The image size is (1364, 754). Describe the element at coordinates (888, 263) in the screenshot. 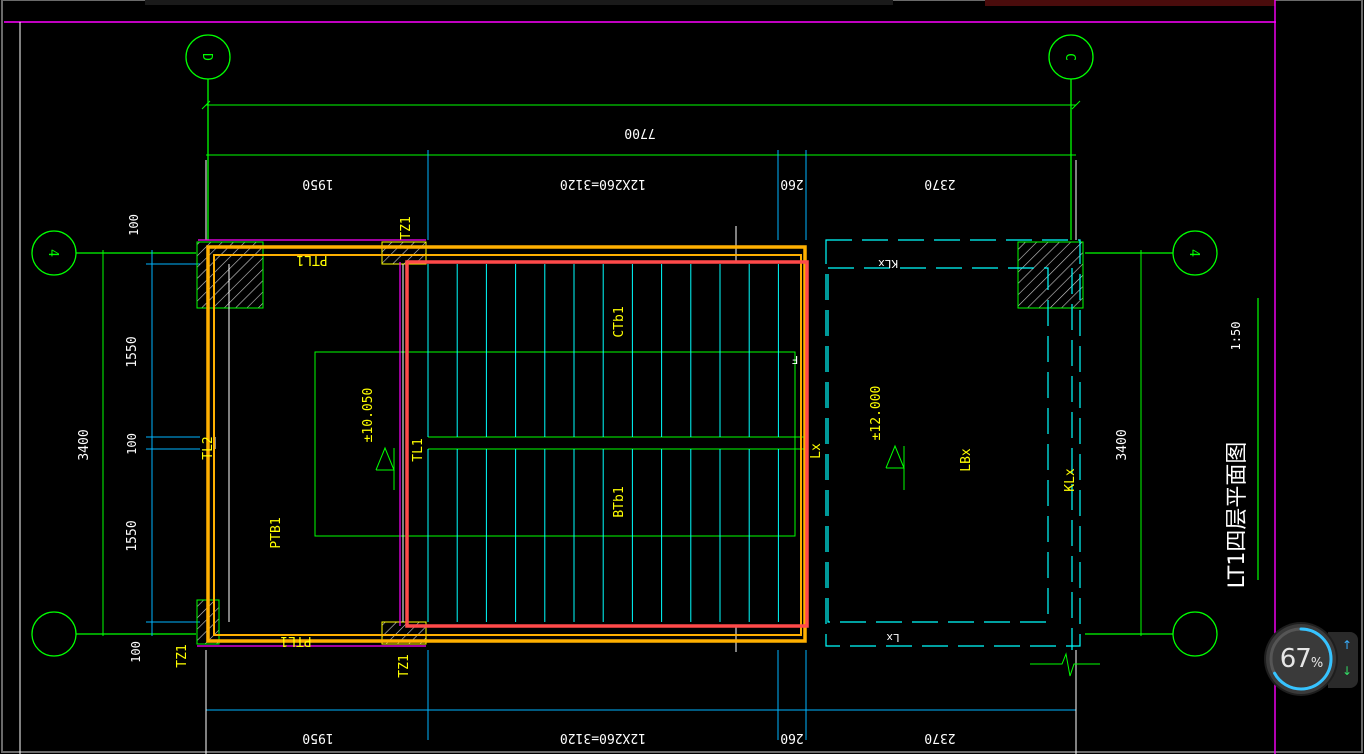

I see `label-klx-top: KLx` at that location.